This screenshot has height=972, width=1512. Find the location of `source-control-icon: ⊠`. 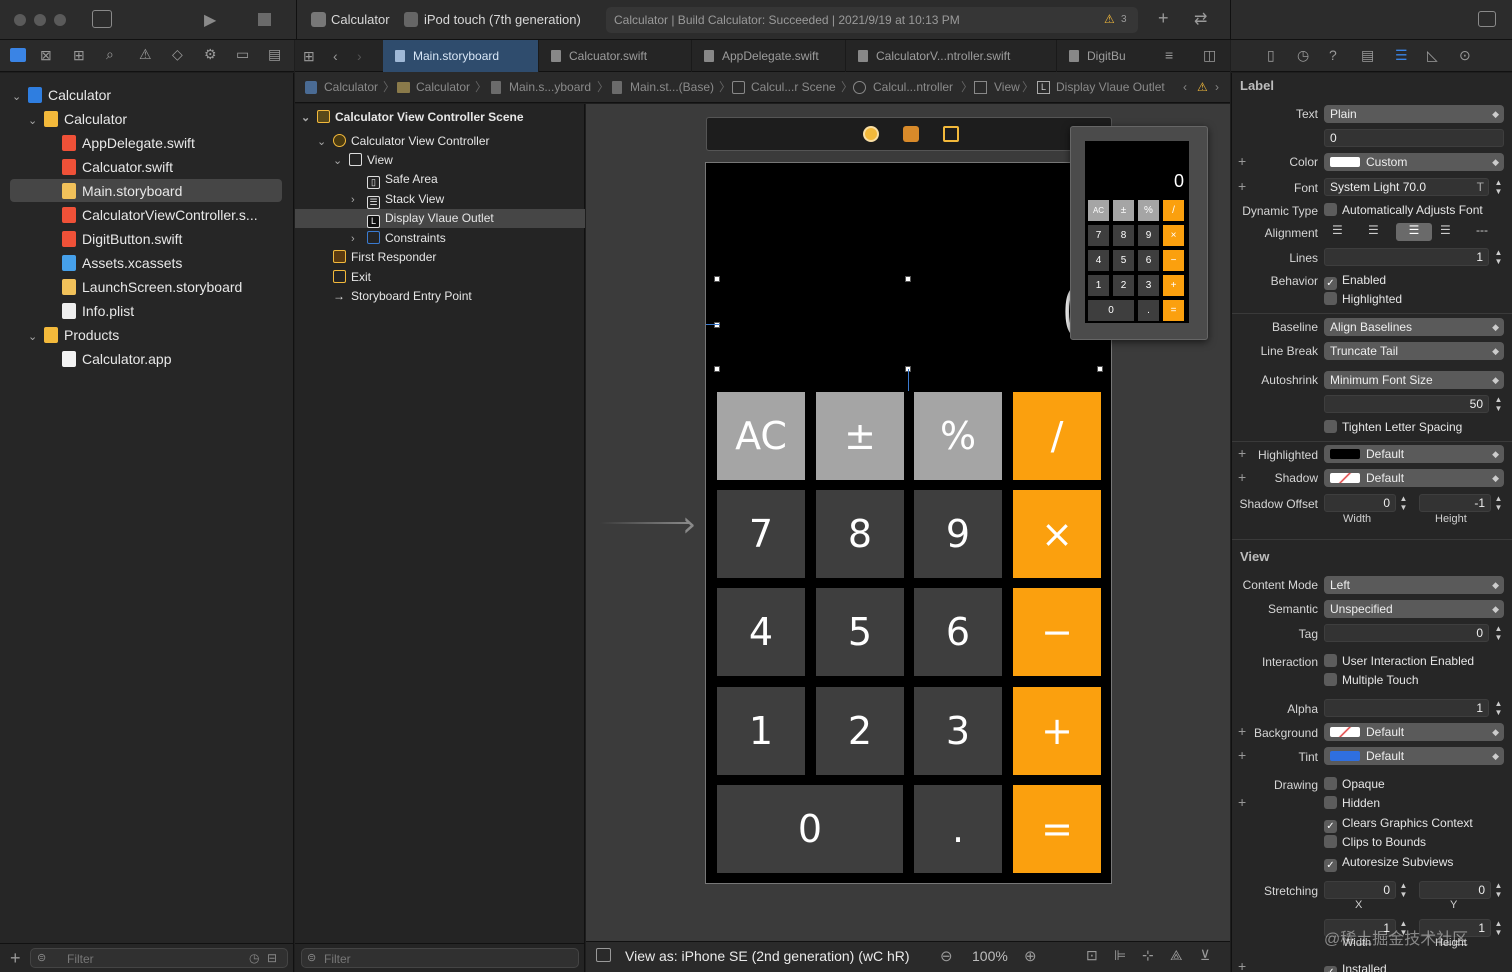

source-control-icon: ⊠ is located at coordinates (46, 55).